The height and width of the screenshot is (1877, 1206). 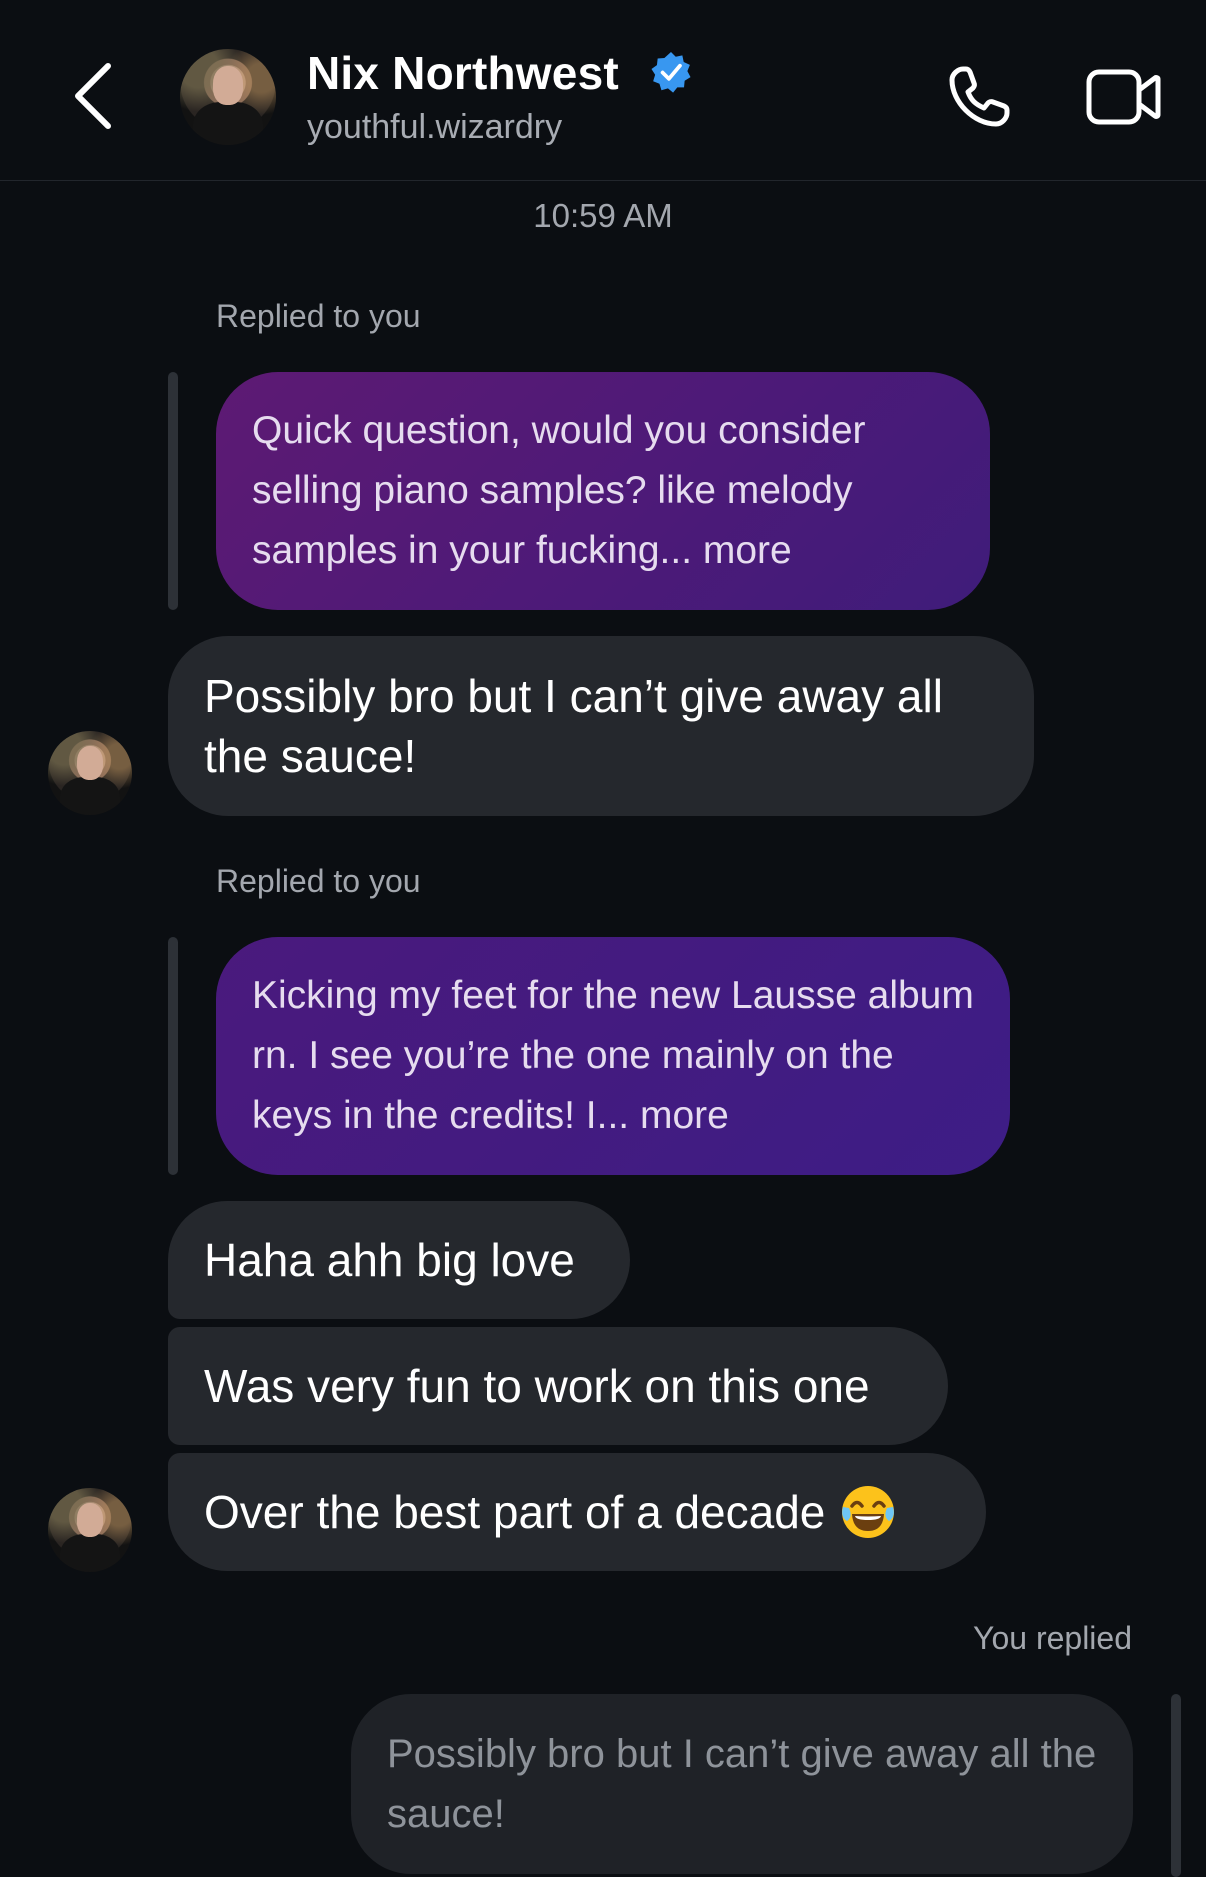 I want to click on contact-username: youthful.wizardry, so click(x=434, y=127).